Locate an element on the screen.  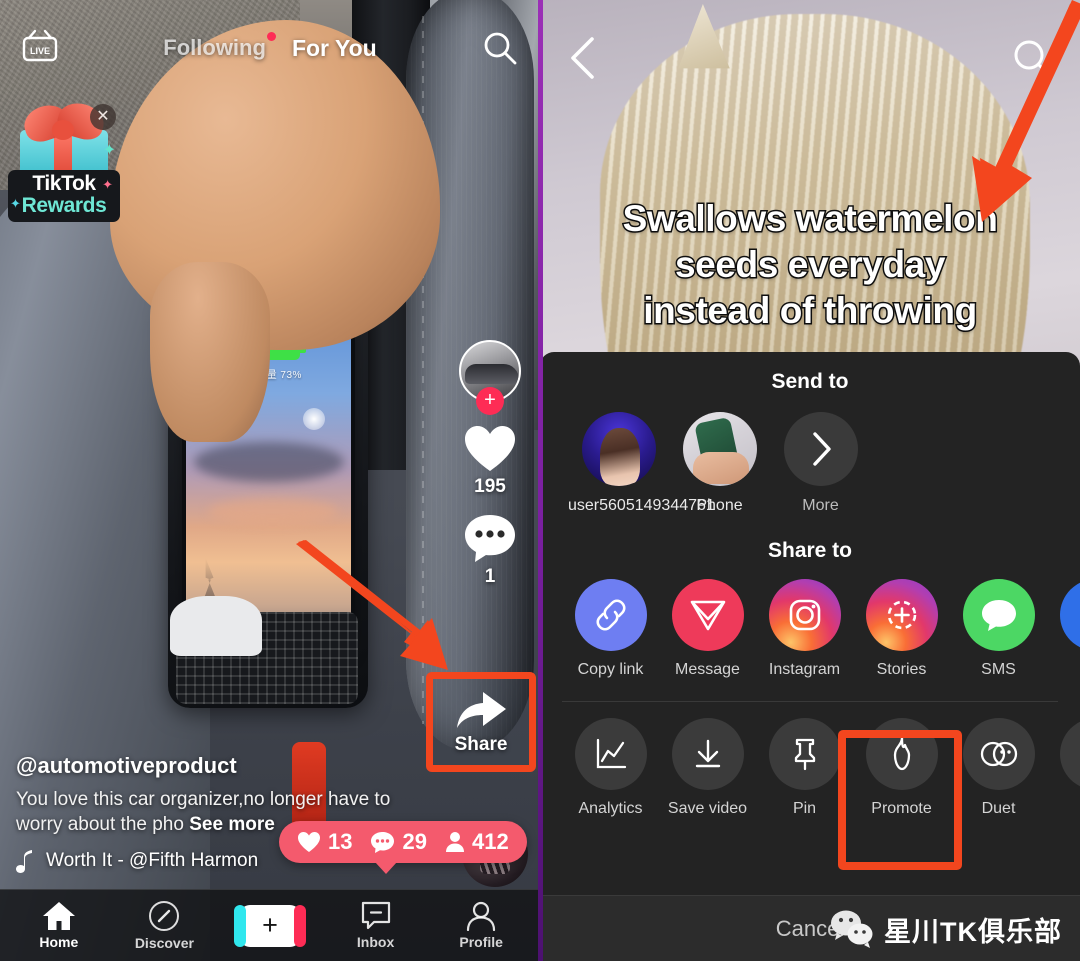
pin-icon is located at coordinates (804, 753).